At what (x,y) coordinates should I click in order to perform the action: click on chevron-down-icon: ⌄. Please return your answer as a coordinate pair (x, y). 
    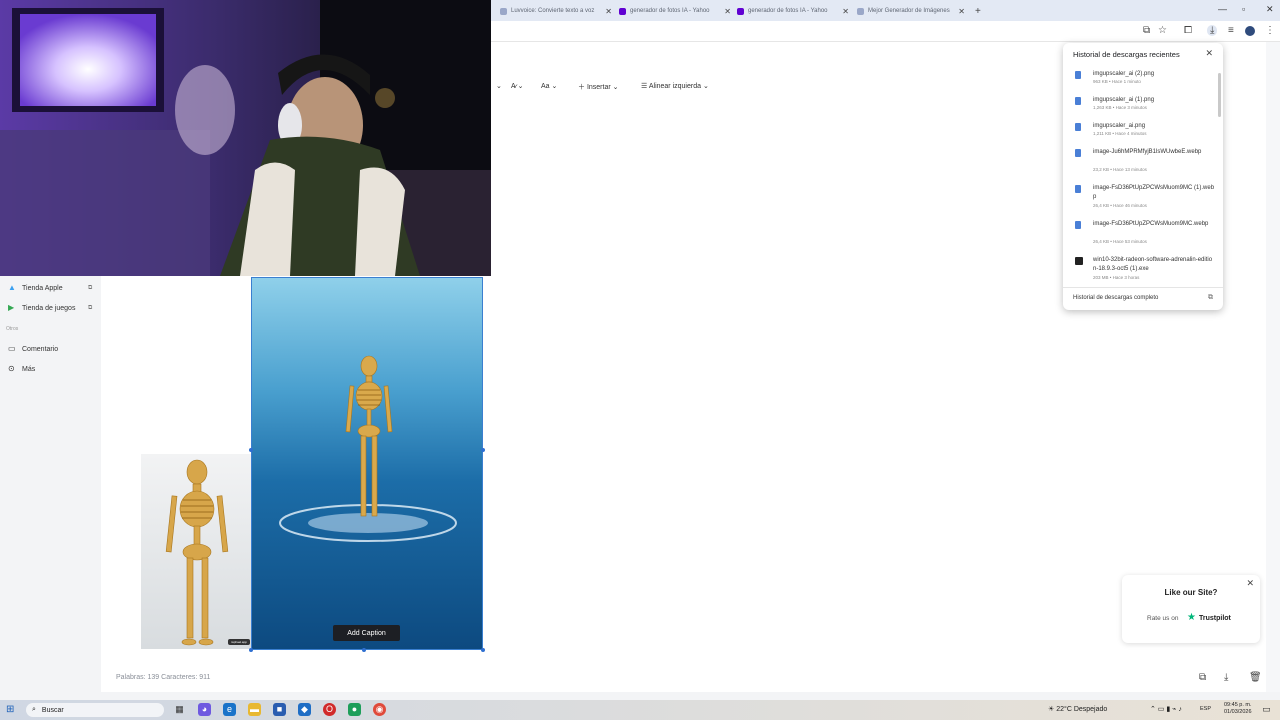
    Looking at the image, I should click on (499, 86).